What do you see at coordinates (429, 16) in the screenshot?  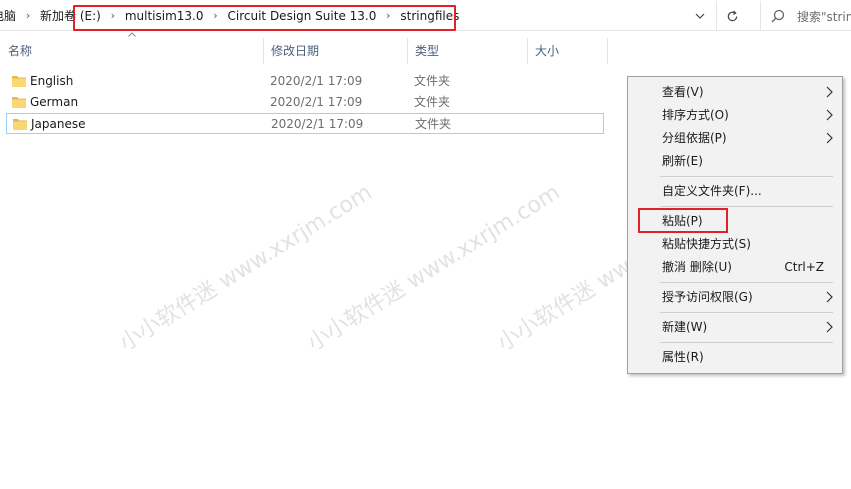 I see `breadcrumb-item-stringfiles: stringfiles` at bounding box center [429, 16].